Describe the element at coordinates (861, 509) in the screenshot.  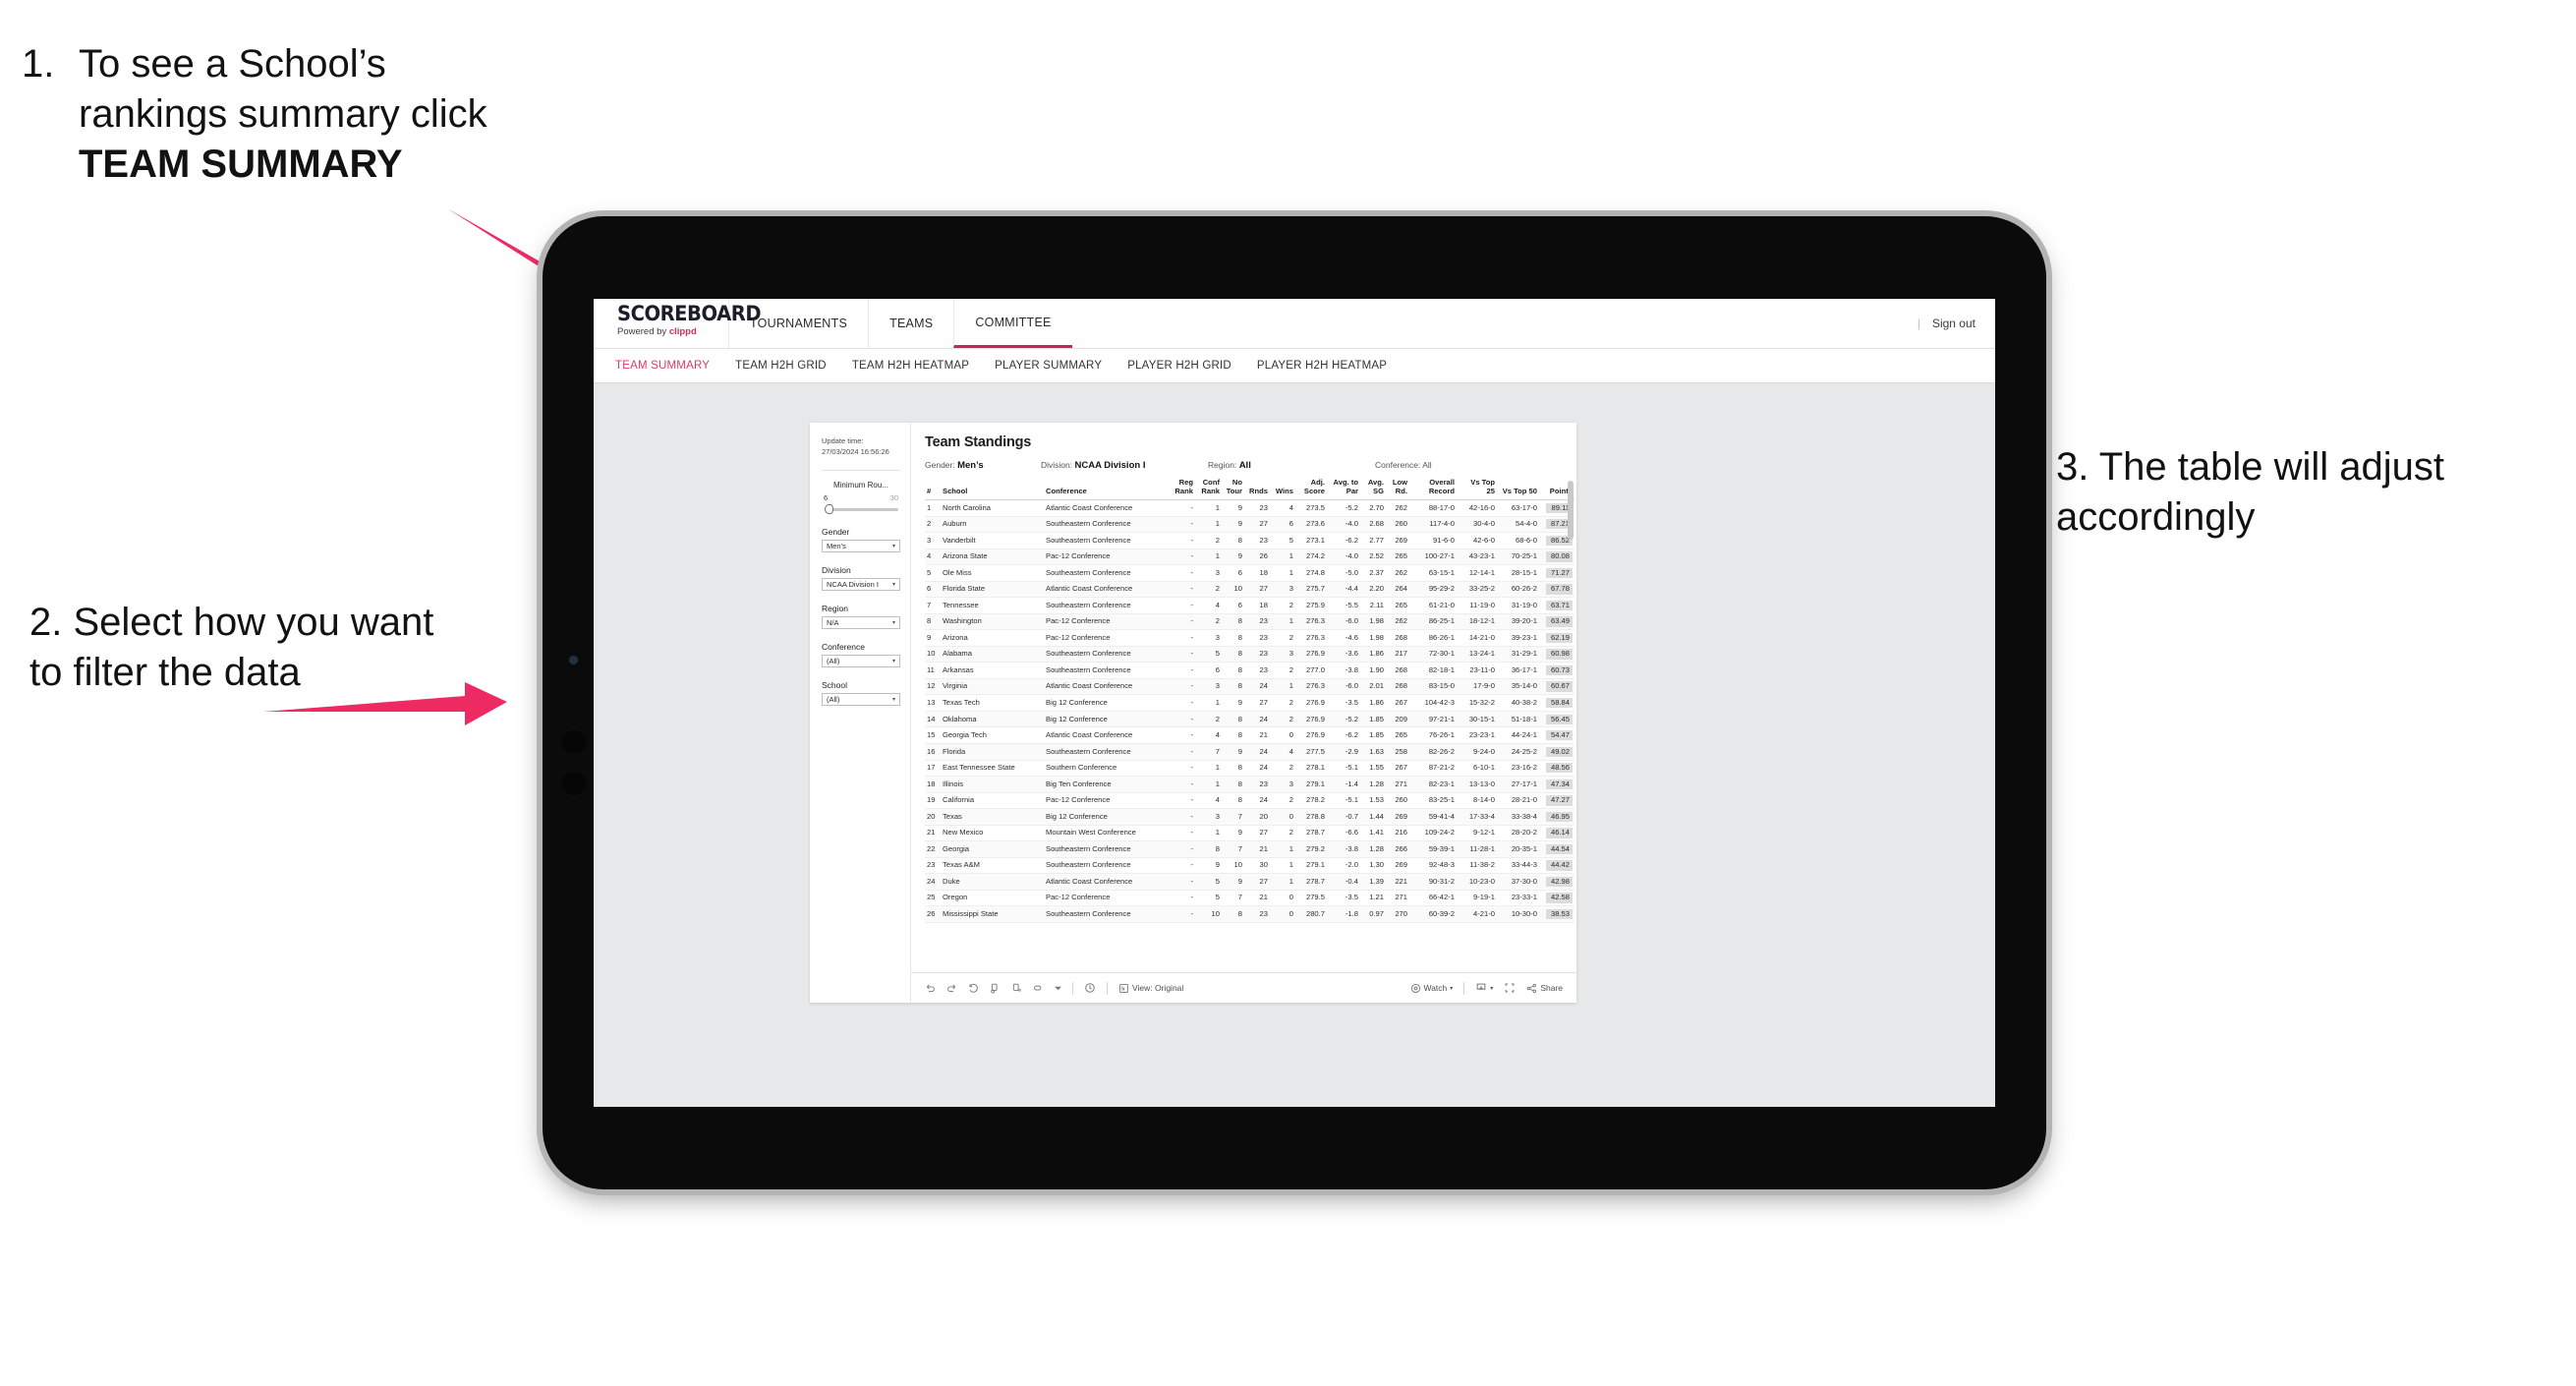
I see `minimum-rounds-slider` at that location.